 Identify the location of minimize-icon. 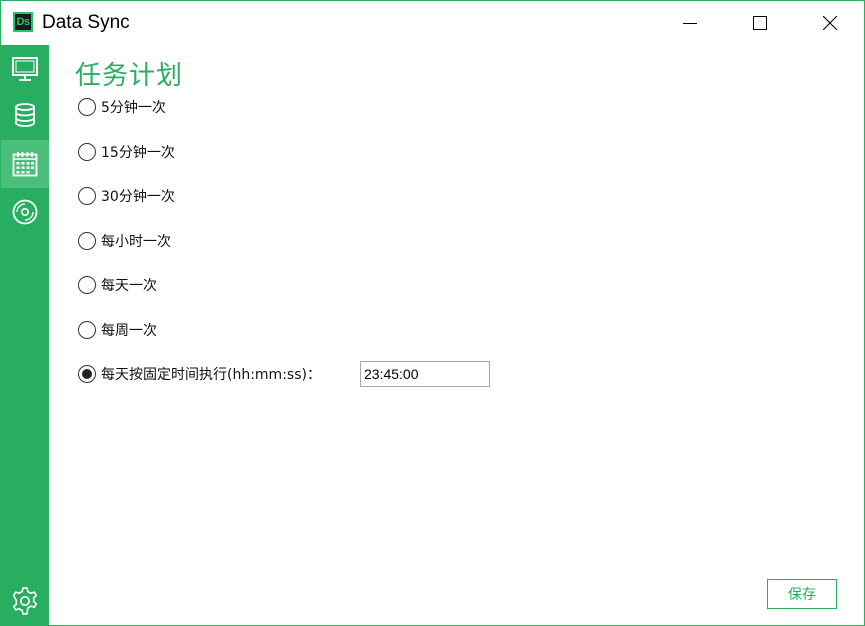
(690, 23).